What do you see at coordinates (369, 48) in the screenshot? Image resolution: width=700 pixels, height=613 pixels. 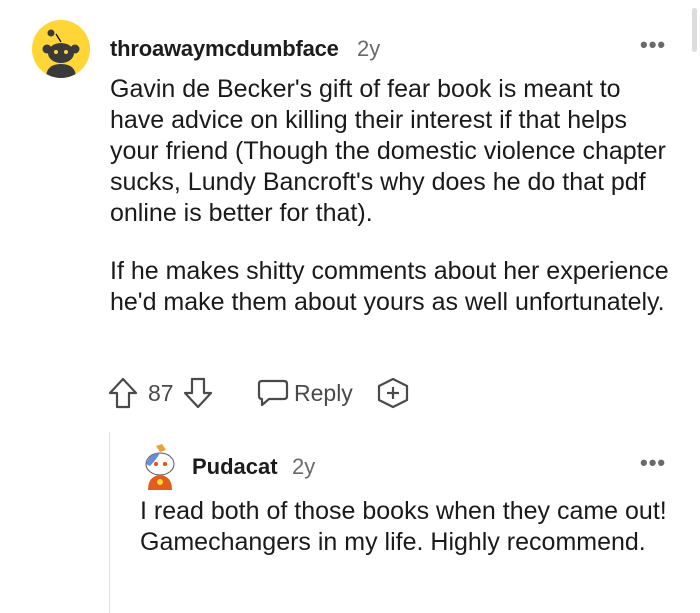 I see `comment-age: 2y` at bounding box center [369, 48].